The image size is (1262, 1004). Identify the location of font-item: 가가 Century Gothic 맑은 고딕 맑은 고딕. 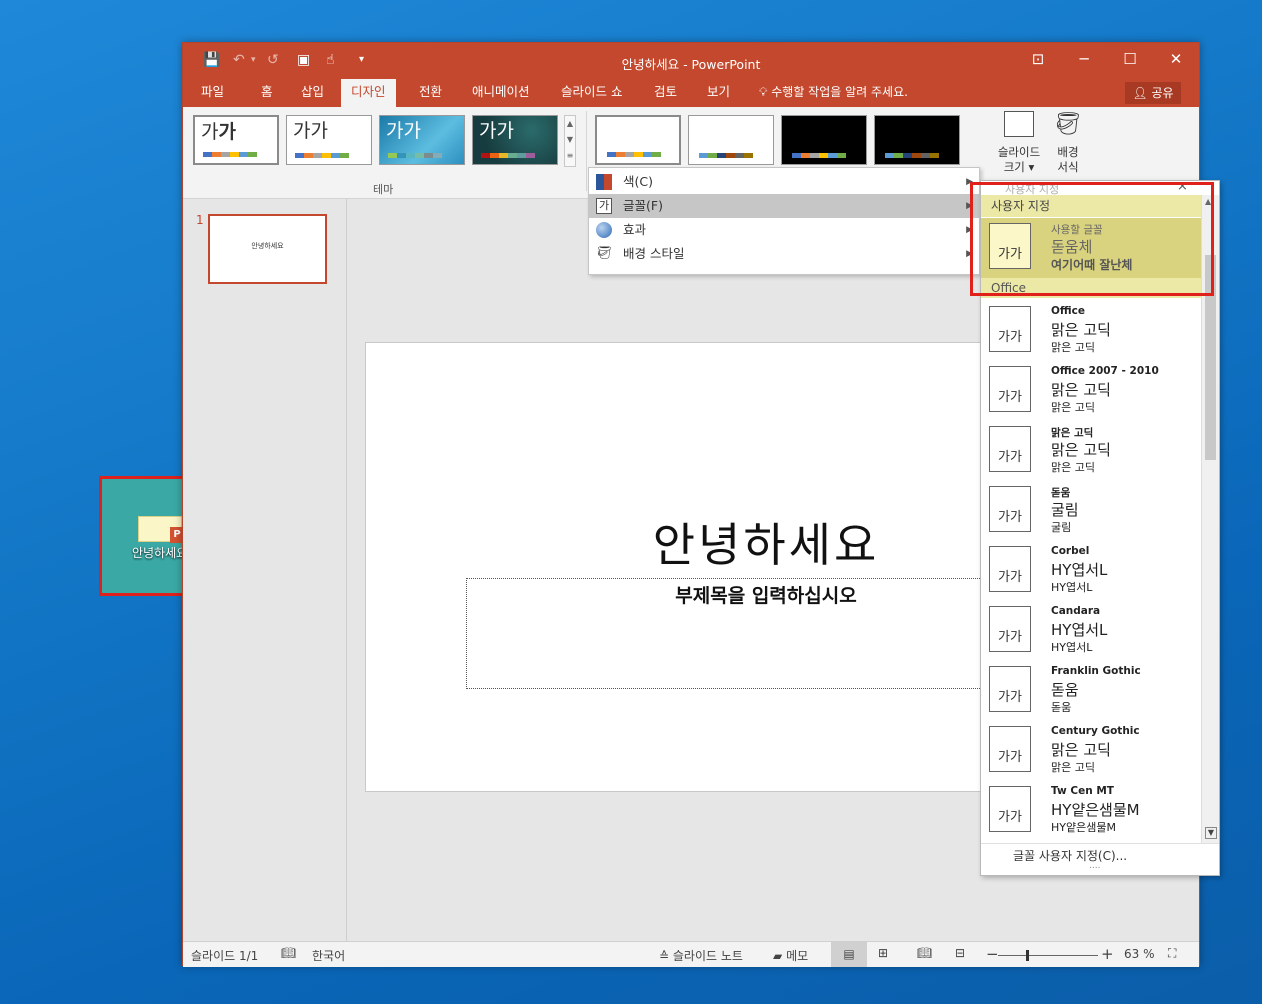
(1091, 751).